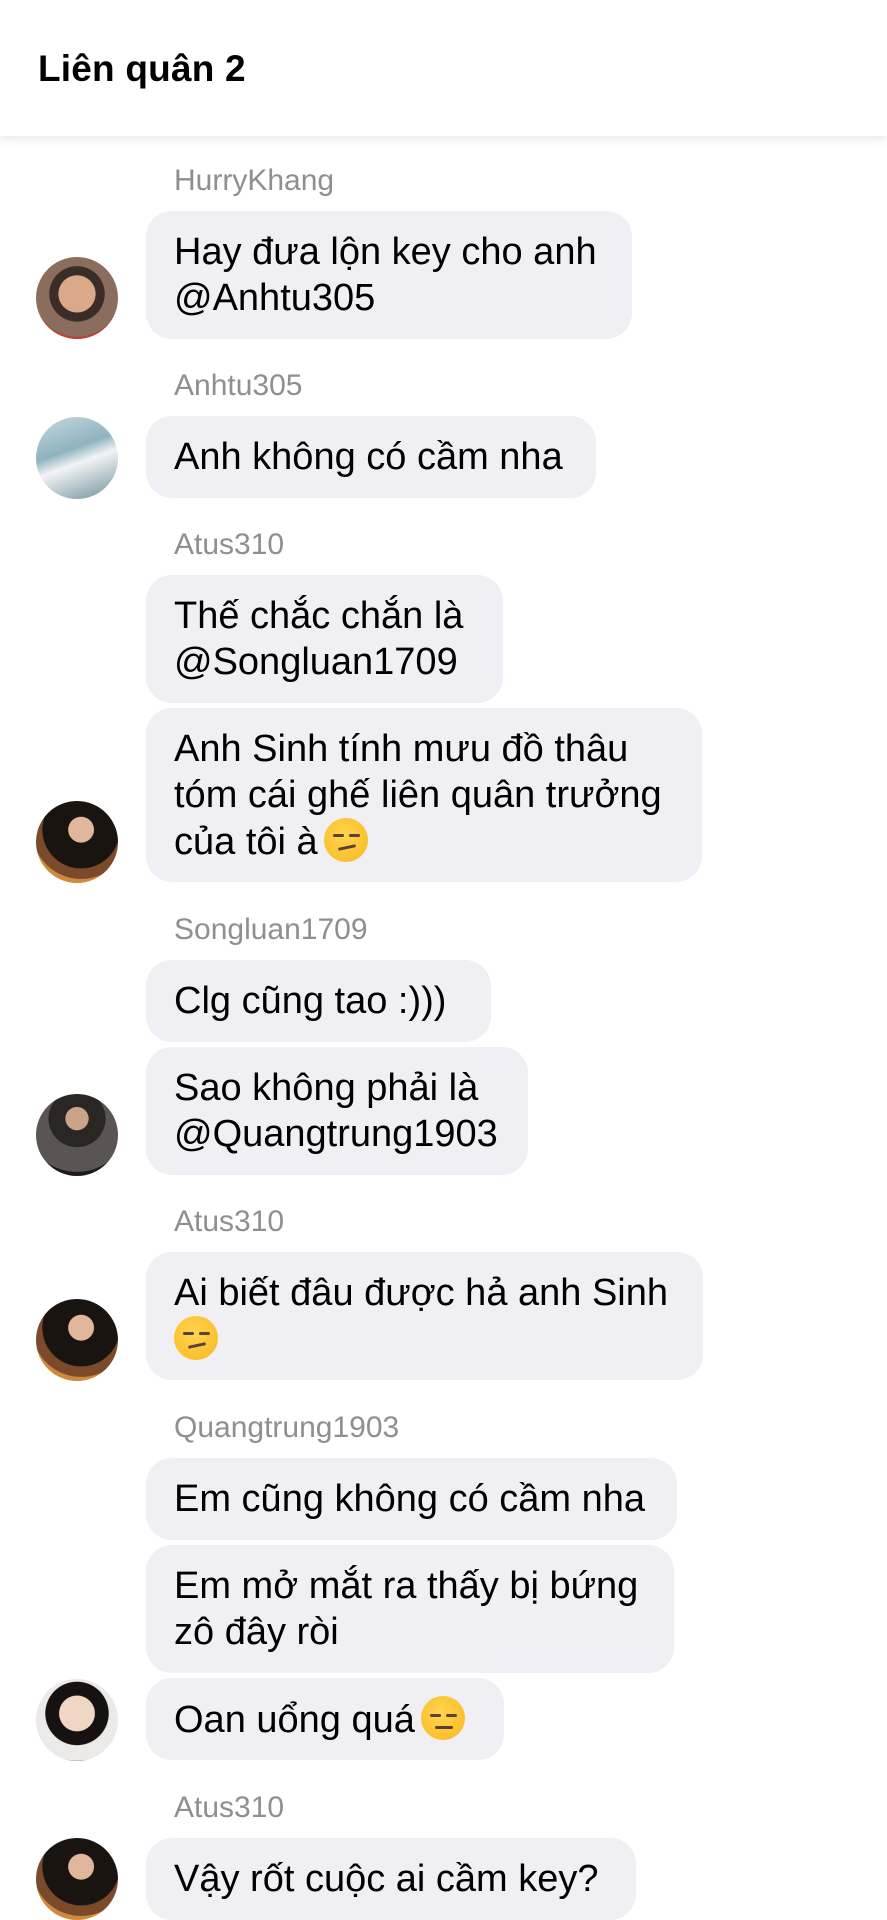  I want to click on message-bubble: Oan uổng quá, so click(325, 1719).